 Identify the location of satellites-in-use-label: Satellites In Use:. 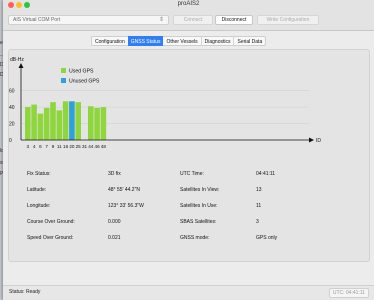
(199, 206).